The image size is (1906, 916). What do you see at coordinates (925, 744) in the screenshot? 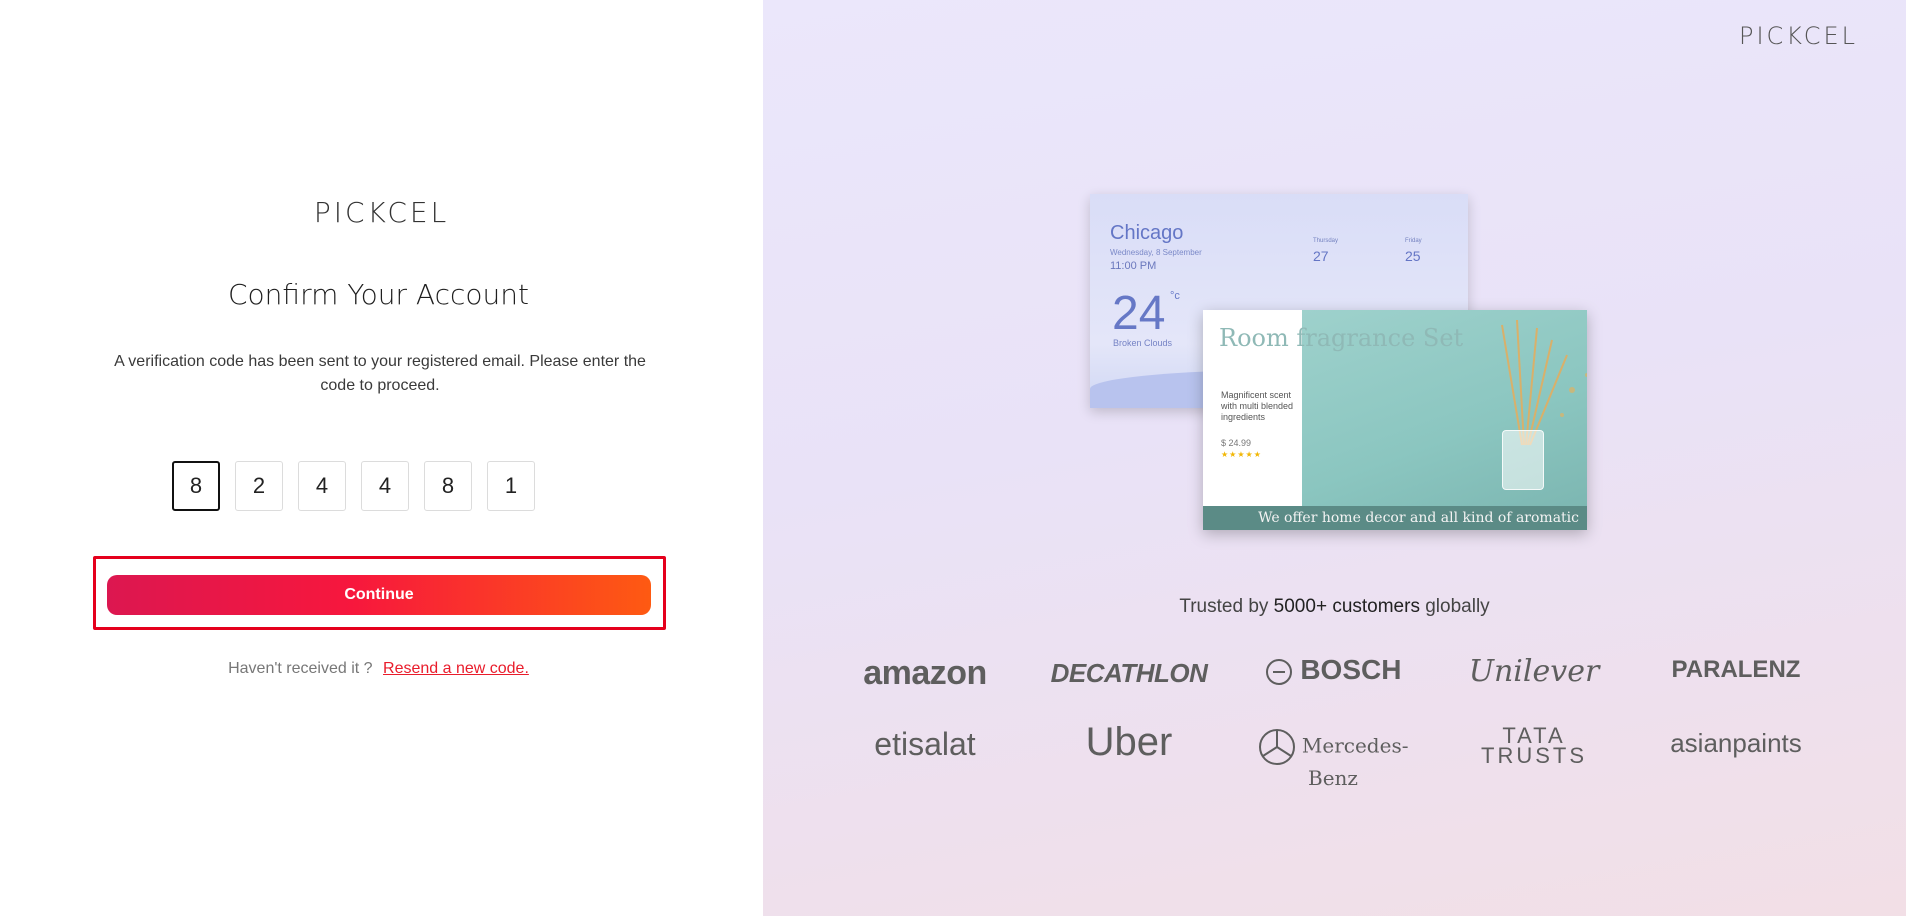
I see `etisalat-logo: etisalat` at bounding box center [925, 744].